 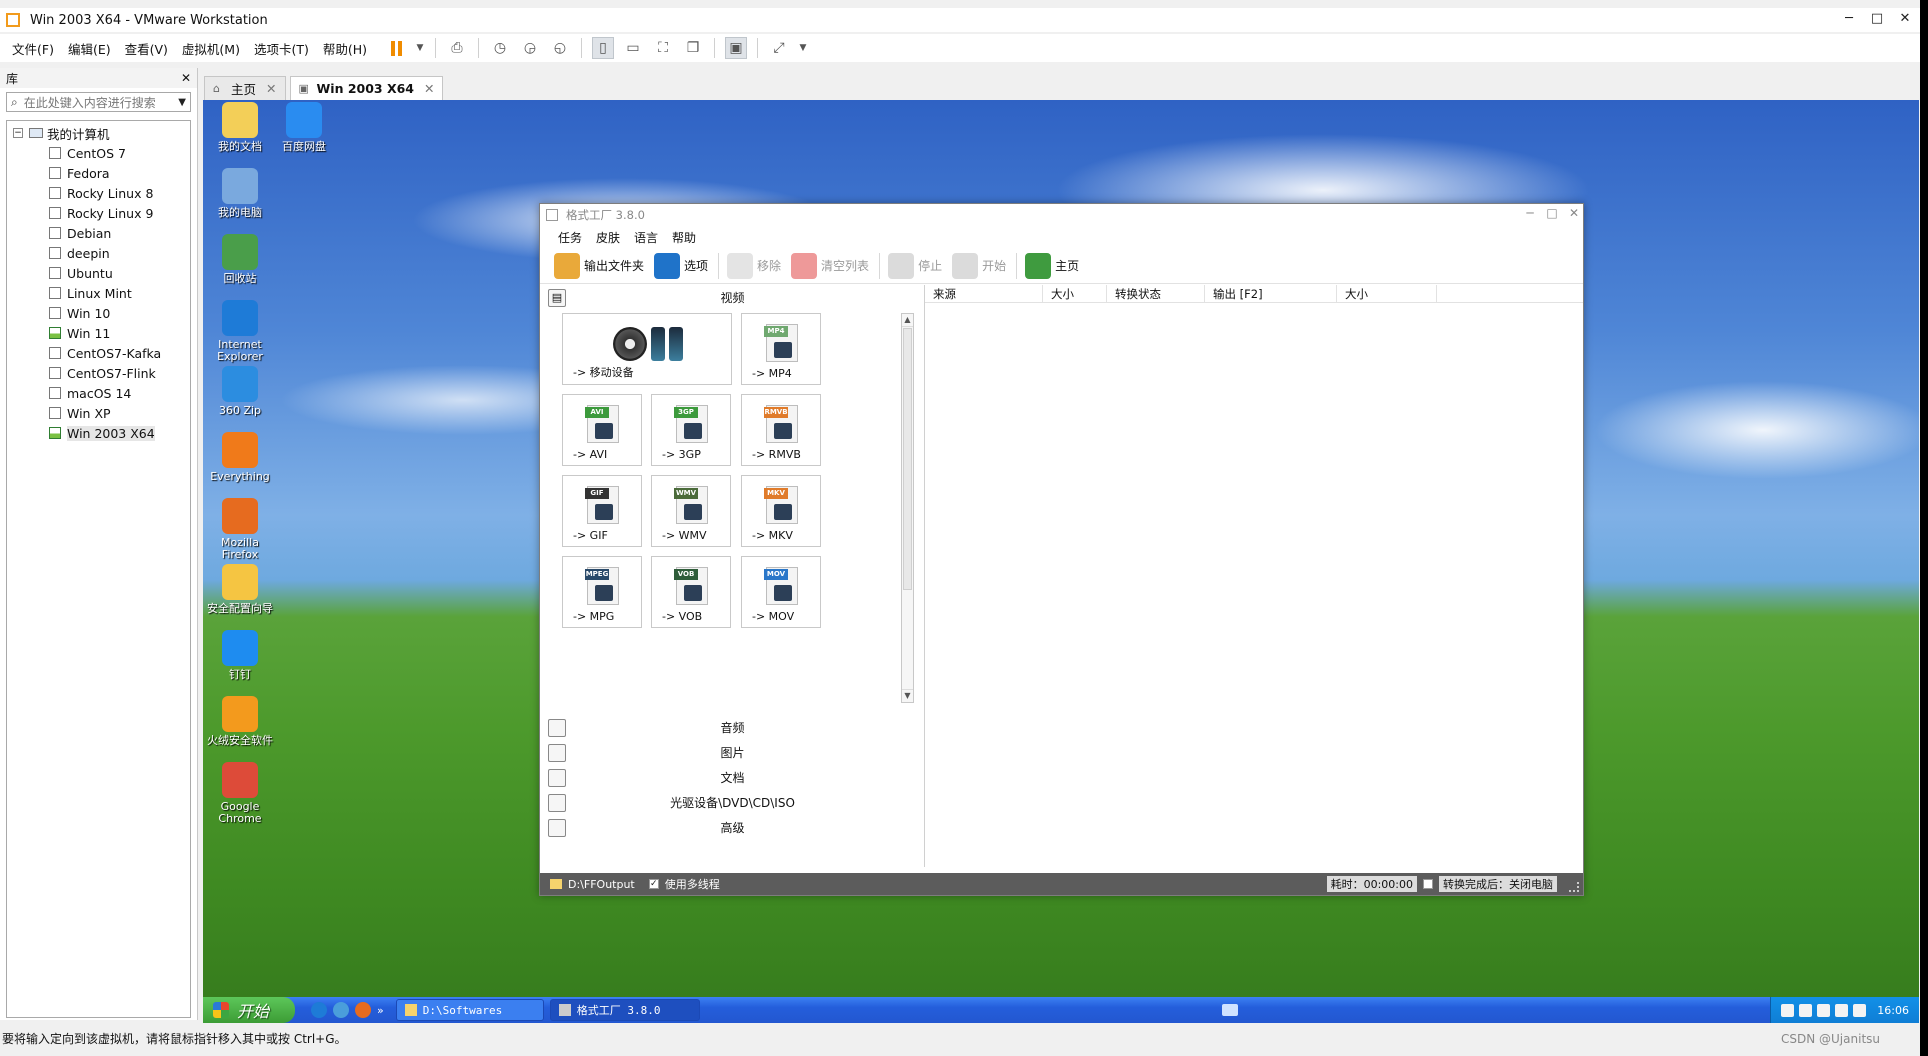 I want to click on desktop-shortcut: Internet Explorer, so click(x=240, y=331).